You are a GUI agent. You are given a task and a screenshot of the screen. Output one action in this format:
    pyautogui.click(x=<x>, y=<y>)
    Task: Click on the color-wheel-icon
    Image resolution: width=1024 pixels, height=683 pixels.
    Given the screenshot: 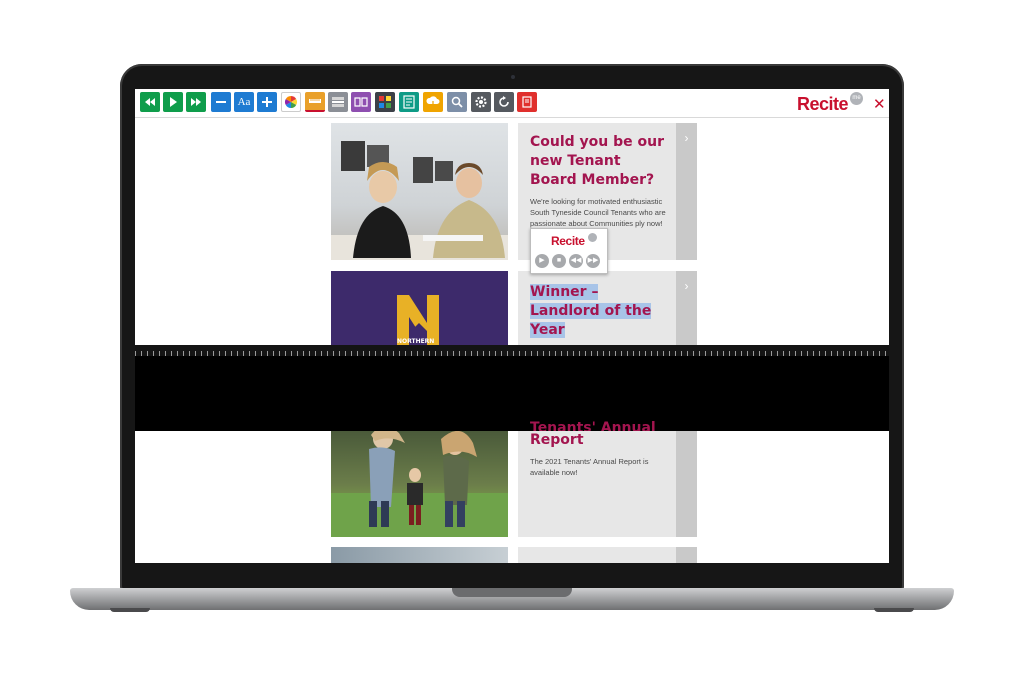 What is the action you would take?
    pyautogui.click(x=291, y=102)
    